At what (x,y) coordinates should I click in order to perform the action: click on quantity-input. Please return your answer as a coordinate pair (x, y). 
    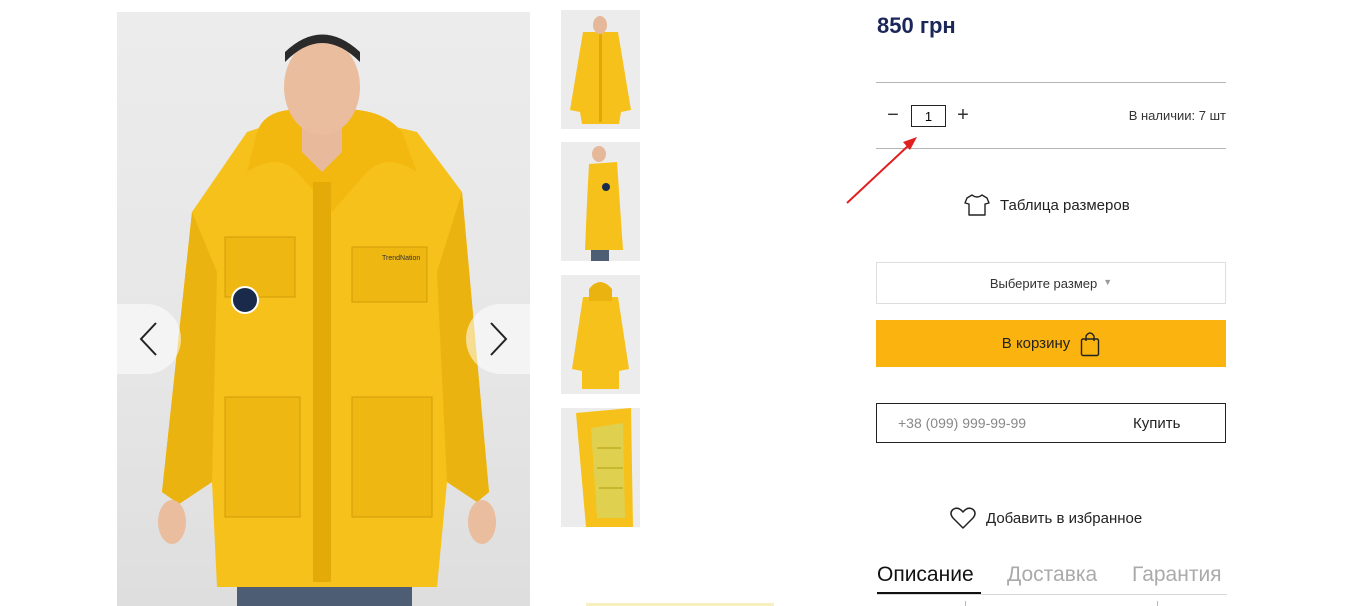
    Looking at the image, I should click on (928, 116).